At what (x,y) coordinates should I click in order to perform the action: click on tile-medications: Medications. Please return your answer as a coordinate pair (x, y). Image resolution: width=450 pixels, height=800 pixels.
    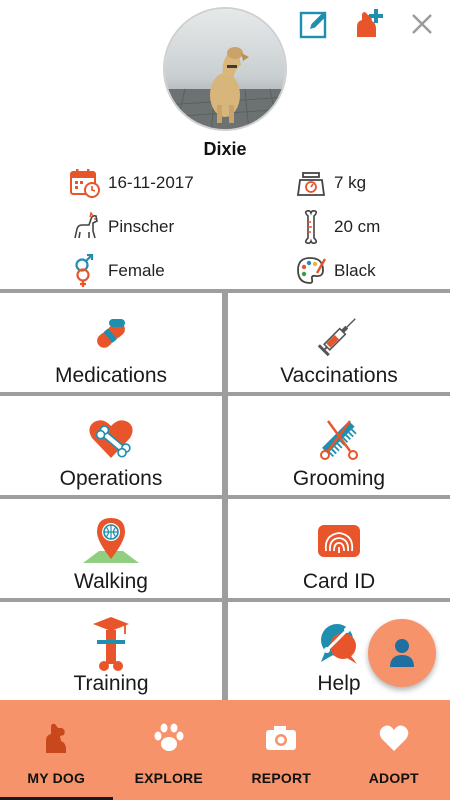
    Looking at the image, I should click on (111, 342).